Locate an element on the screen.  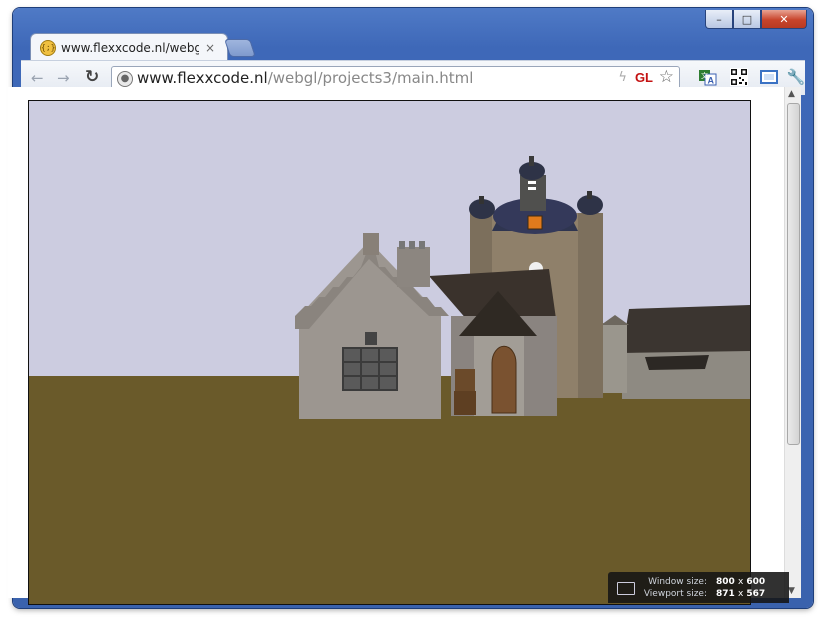
qr-code-icon is located at coordinates (739, 77).